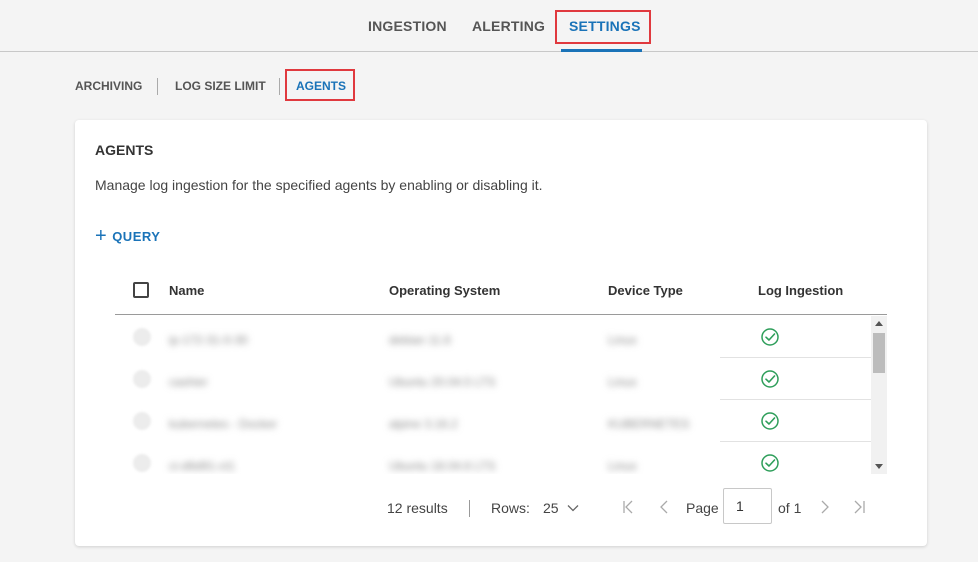 The height and width of the screenshot is (562, 978). What do you see at coordinates (469, 508) in the screenshot?
I see `pagination-divider` at bounding box center [469, 508].